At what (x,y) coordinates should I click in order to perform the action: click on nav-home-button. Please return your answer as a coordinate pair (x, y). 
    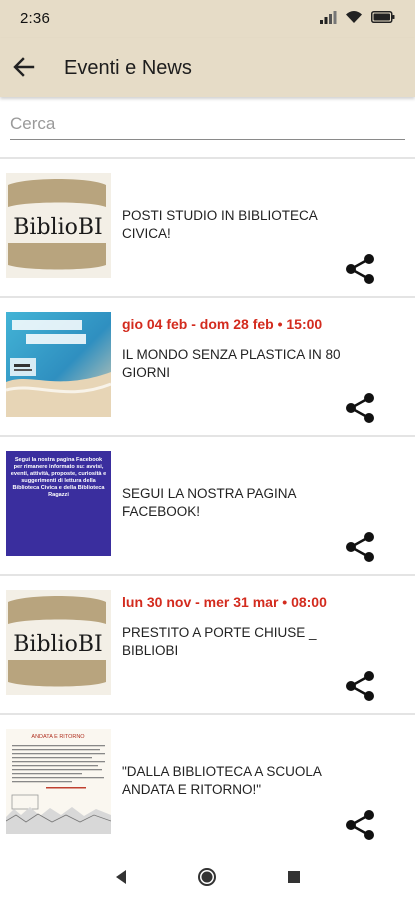
    Looking at the image, I should click on (207, 877).